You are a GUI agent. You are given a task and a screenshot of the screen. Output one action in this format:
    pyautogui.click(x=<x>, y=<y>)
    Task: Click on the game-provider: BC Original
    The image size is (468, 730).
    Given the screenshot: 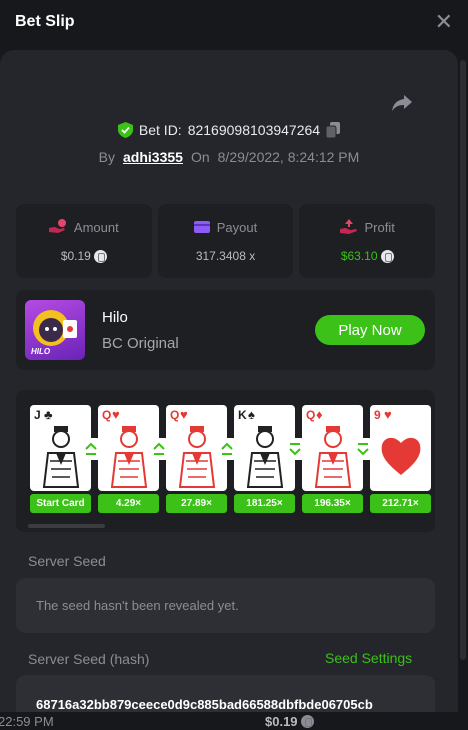 What is the action you would take?
    pyautogui.click(x=140, y=343)
    